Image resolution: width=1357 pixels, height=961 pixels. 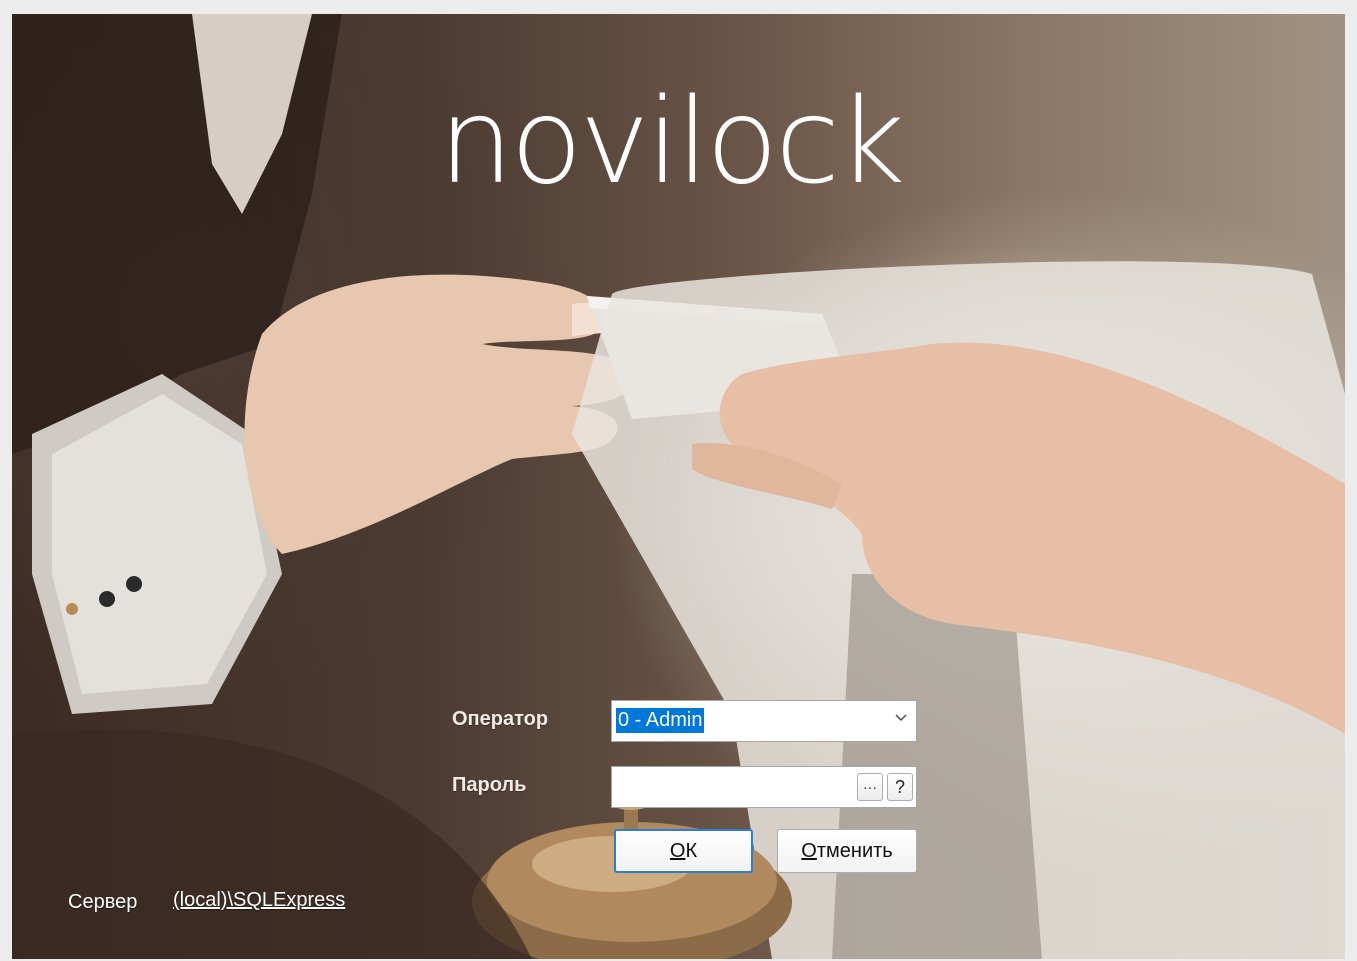 I want to click on password-field: ··· ?, so click(x=764, y=787).